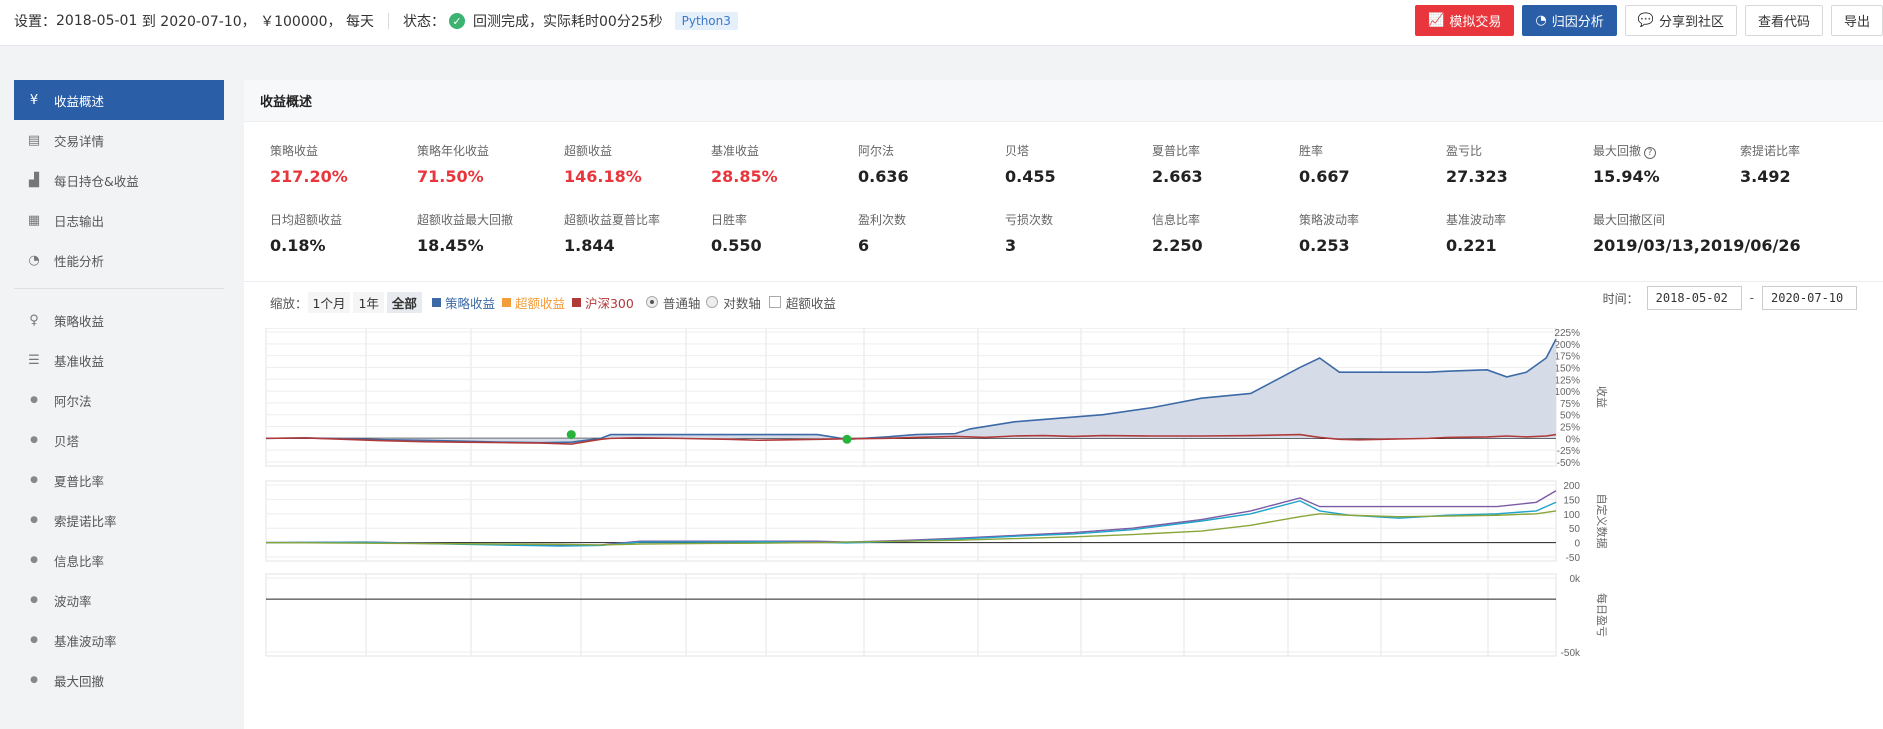 Image resolution: width=1883 pixels, height=729 pixels. Describe the element at coordinates (119, 260) in the screenshot. I see `sidebar-item-performance: ◔ 性能分析` at that location.